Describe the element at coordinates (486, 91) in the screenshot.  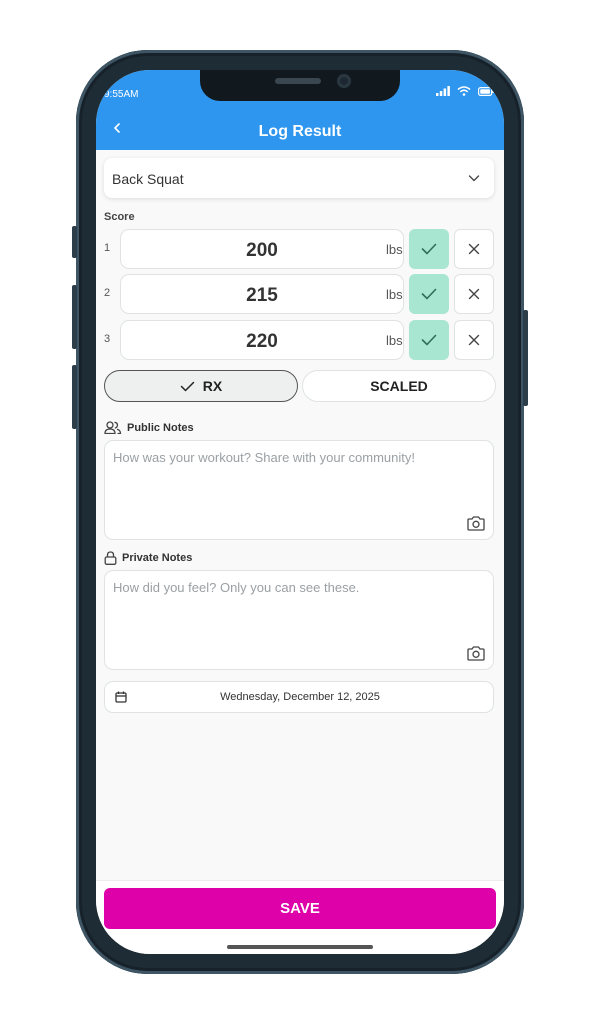
I see `battery-icon` at that location.